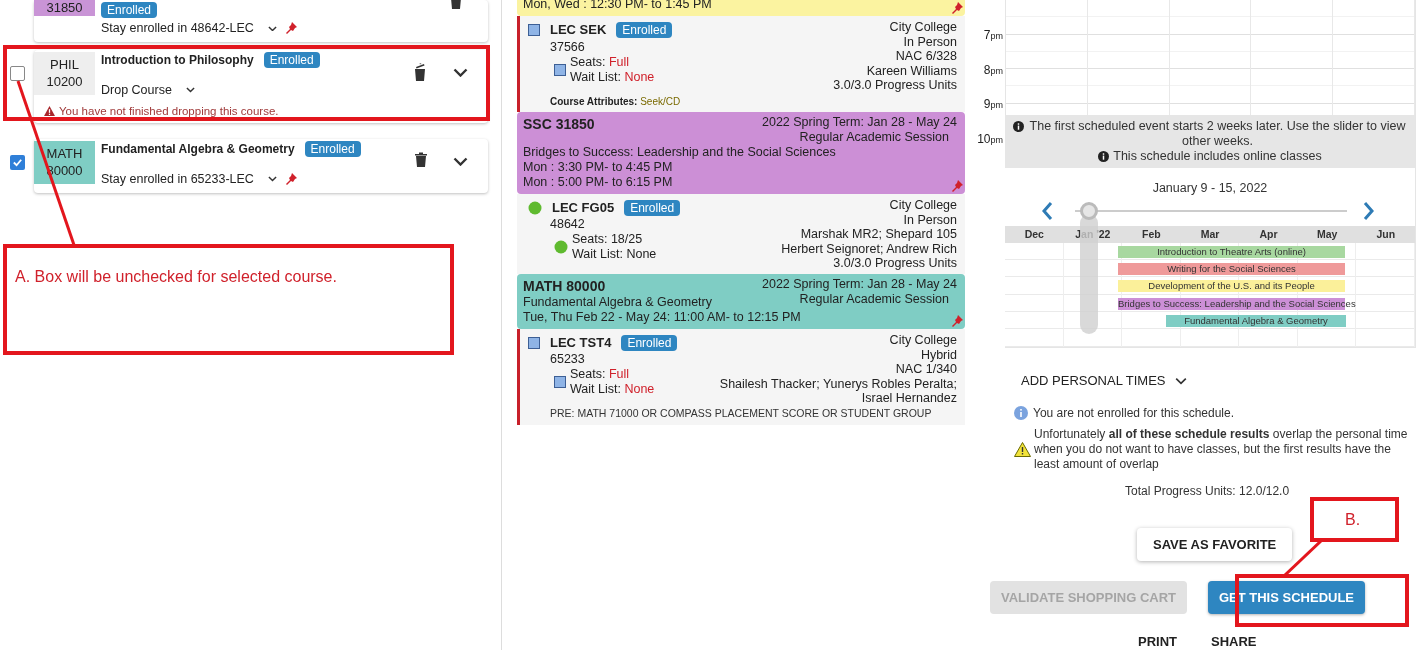  I want to click on warning-icon, so click(49, 111).